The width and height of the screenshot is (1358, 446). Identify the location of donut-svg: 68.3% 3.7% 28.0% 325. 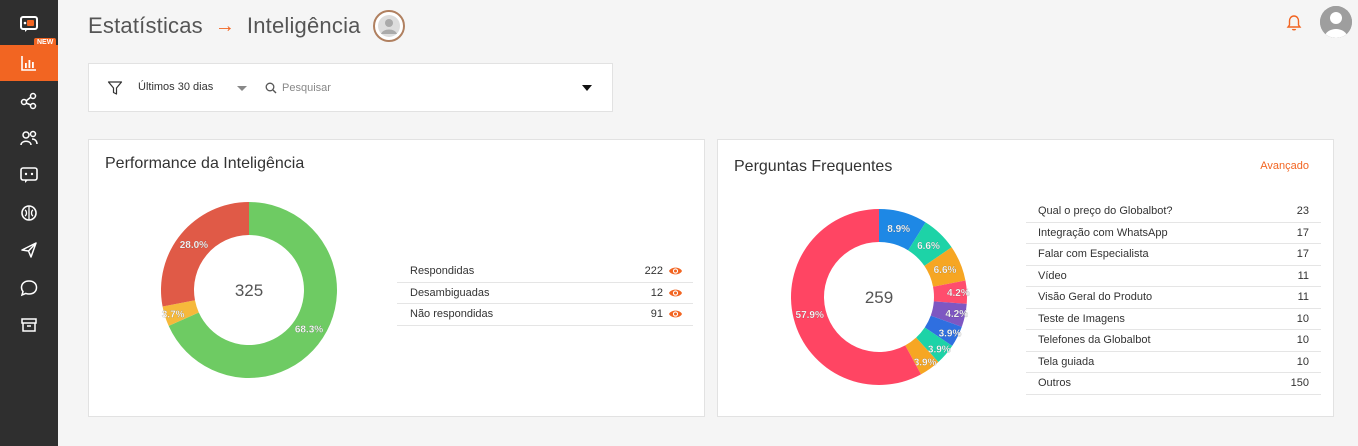
(249, 290).